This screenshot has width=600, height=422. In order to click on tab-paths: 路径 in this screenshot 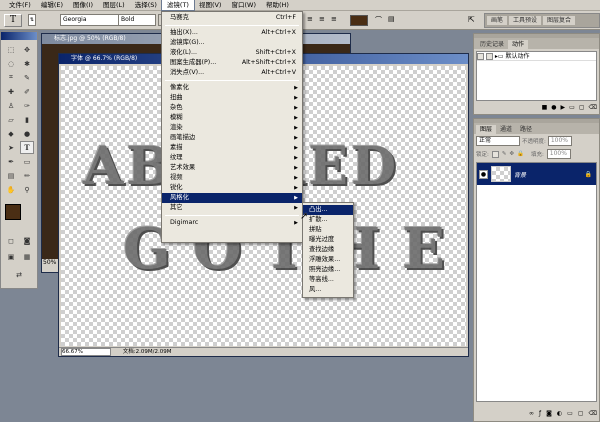, I will do `click(526, 129)`.